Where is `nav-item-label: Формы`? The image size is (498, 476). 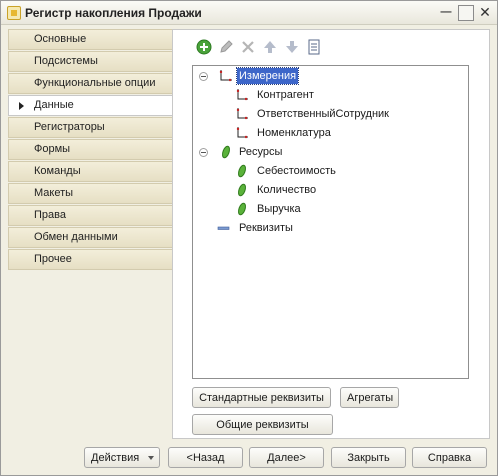 nav-item-label: Формы is located at coordinates (52, 149).